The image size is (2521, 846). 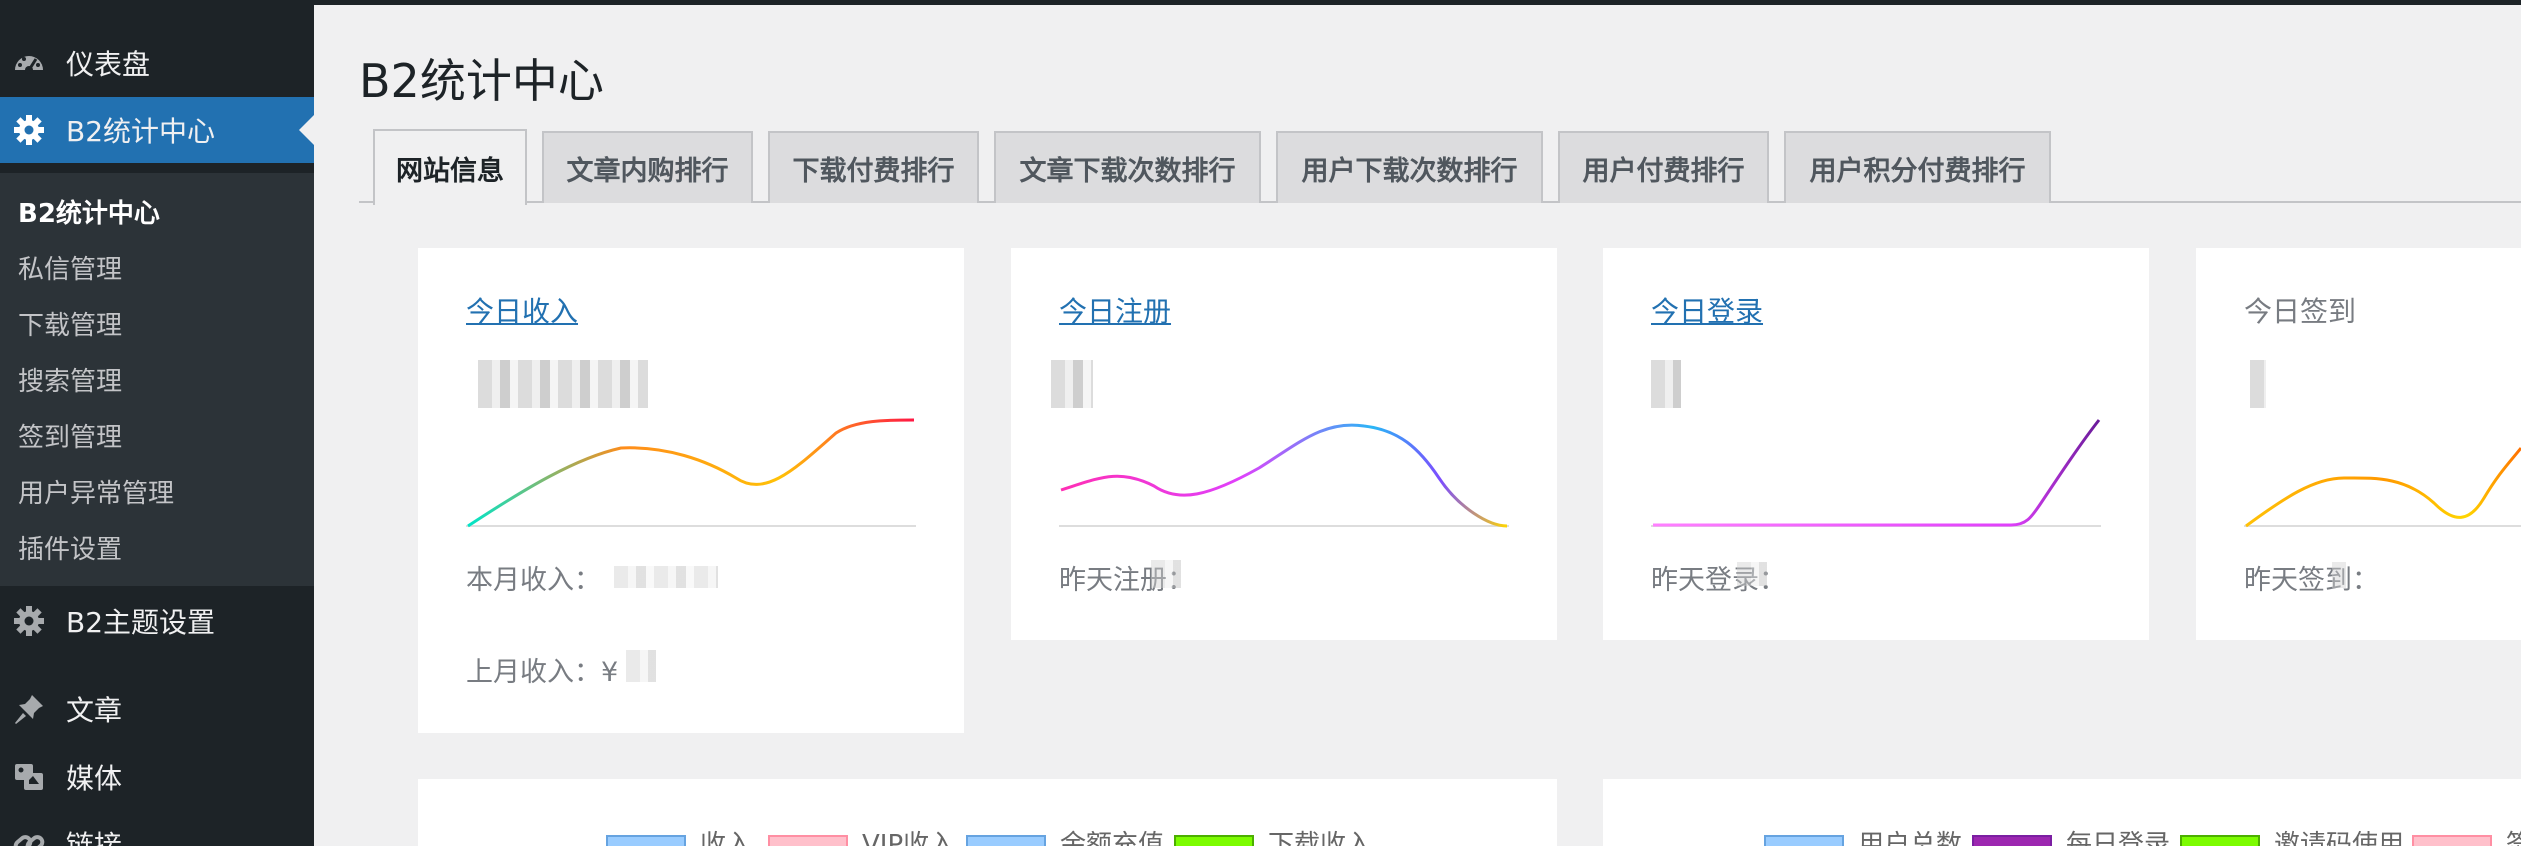 What do you see at coordinates (2358, 444) in the screenshot?
I see `stat-card-signins: 今日签到 昨天签到：` at bounding box center [2358, 444].